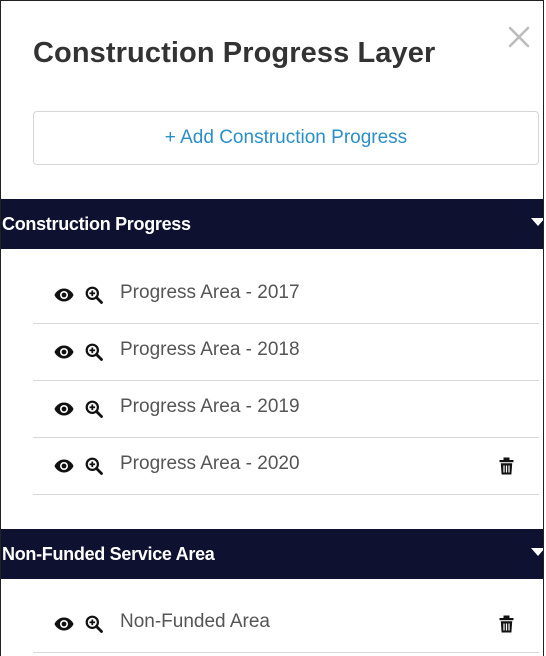  I want to click on layer-label: Progress Area - 2020, so click(210, 463).